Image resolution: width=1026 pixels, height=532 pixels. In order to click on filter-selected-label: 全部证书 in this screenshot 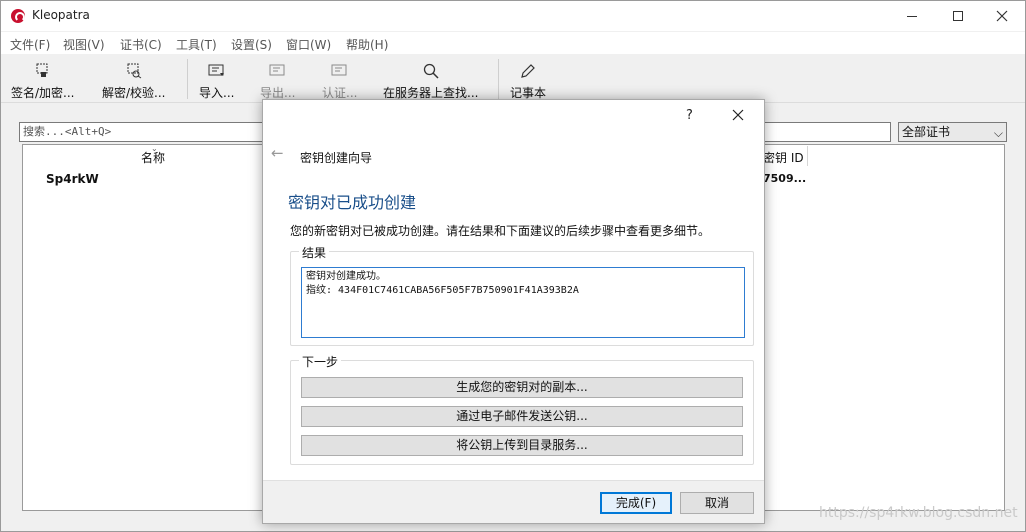, I will do `click(926, 132)`.